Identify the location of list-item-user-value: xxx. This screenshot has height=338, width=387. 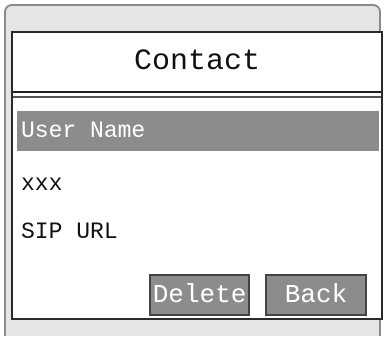
(198, 184).